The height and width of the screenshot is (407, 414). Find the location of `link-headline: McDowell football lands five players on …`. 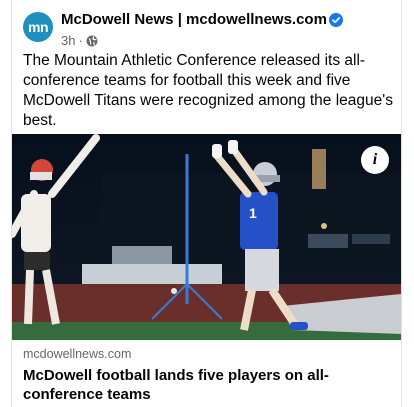

link-headline: McDowell football lands five players on … is located at coordinates (208, 385).